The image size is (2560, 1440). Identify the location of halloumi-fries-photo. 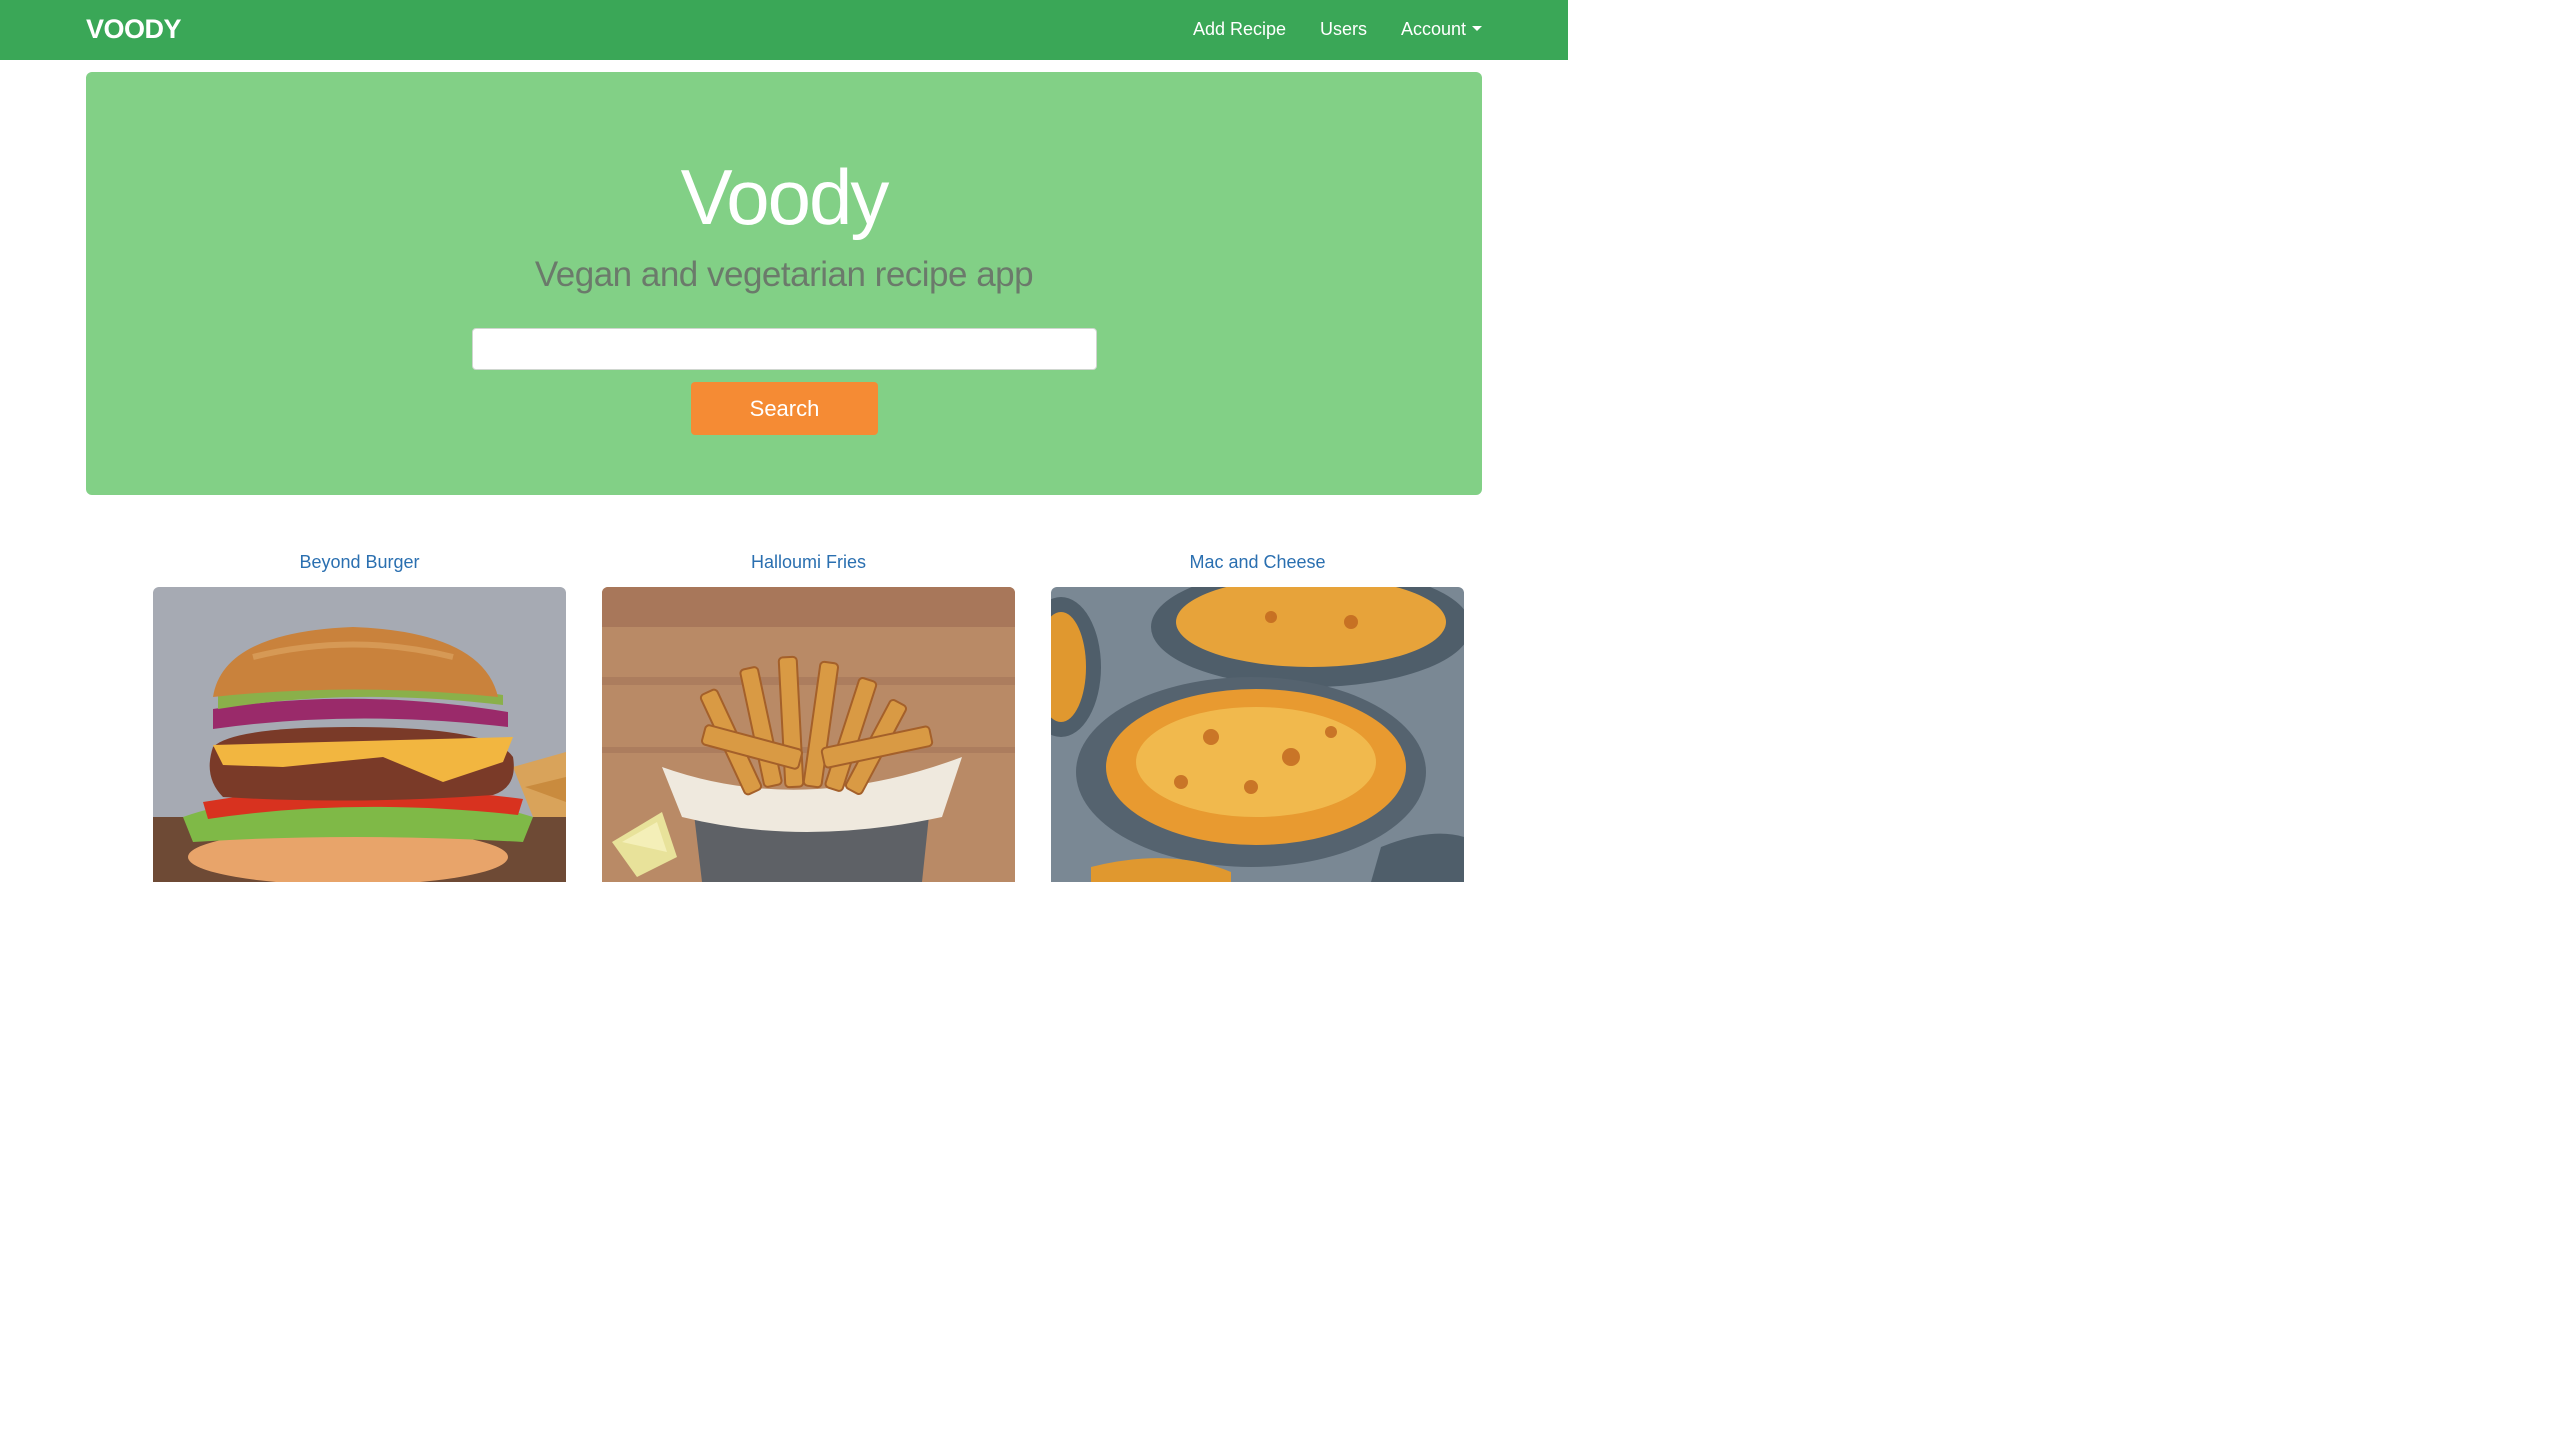
(808, 734).